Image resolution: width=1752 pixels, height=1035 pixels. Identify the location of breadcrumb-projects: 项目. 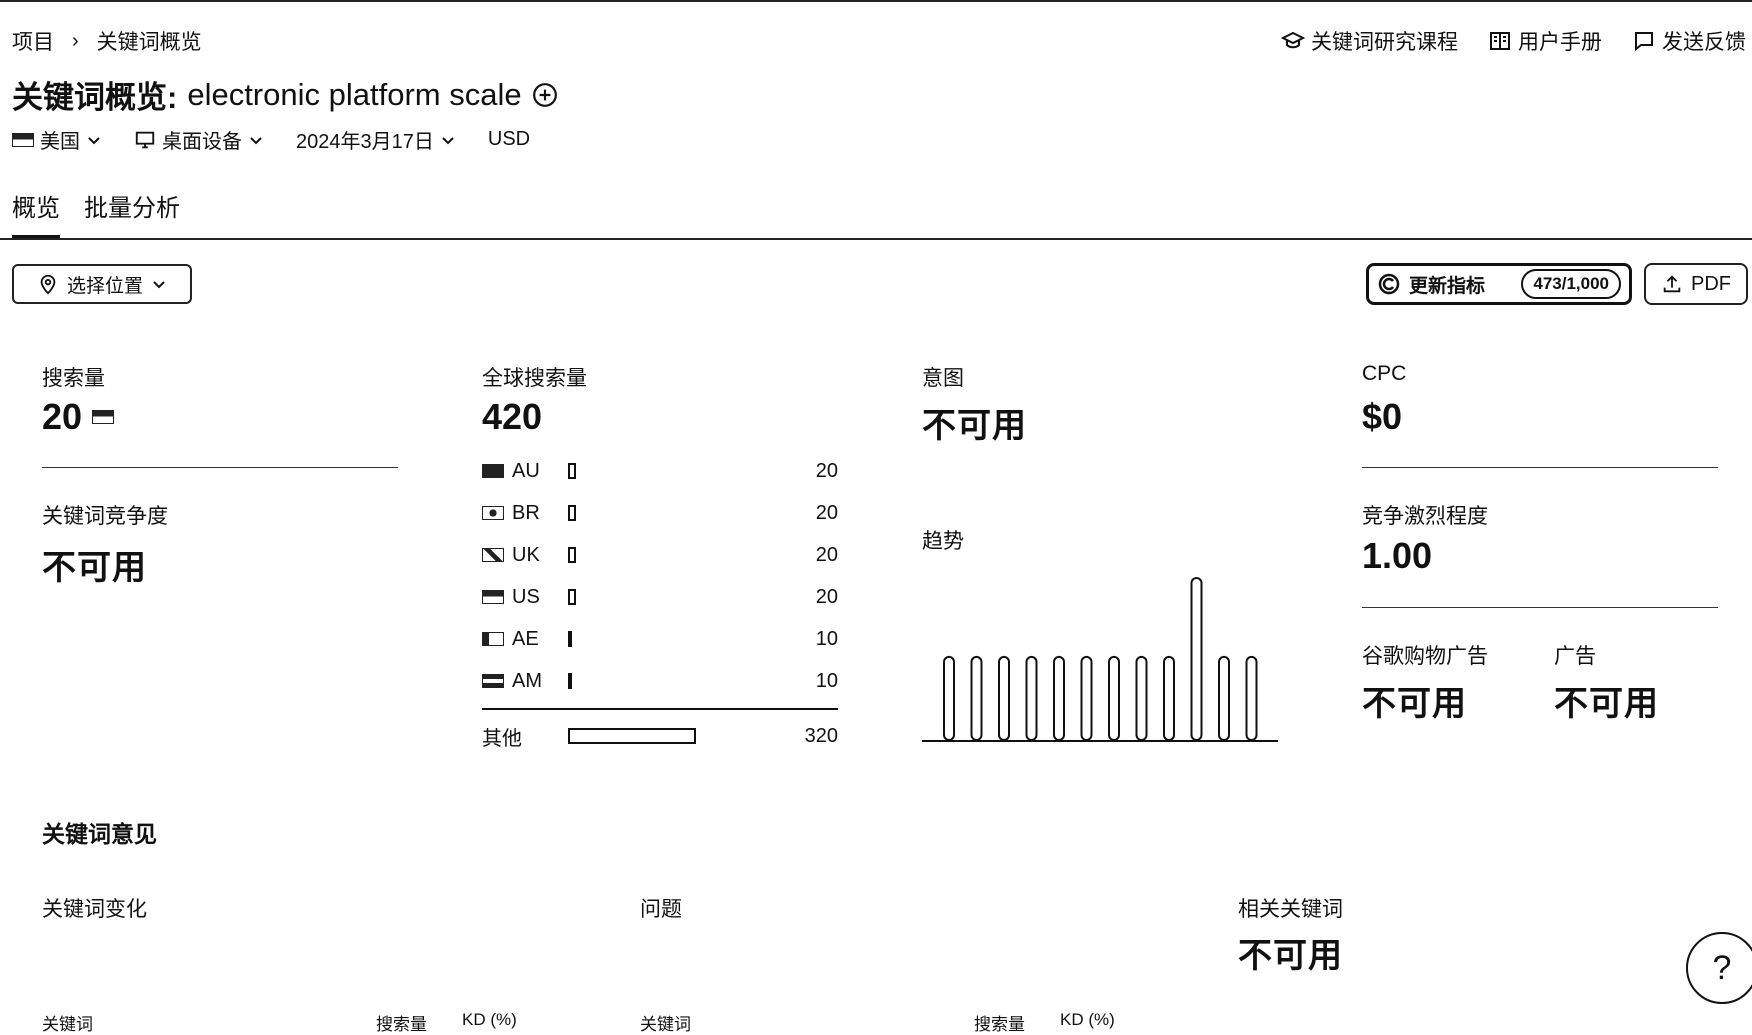
(33, 41).